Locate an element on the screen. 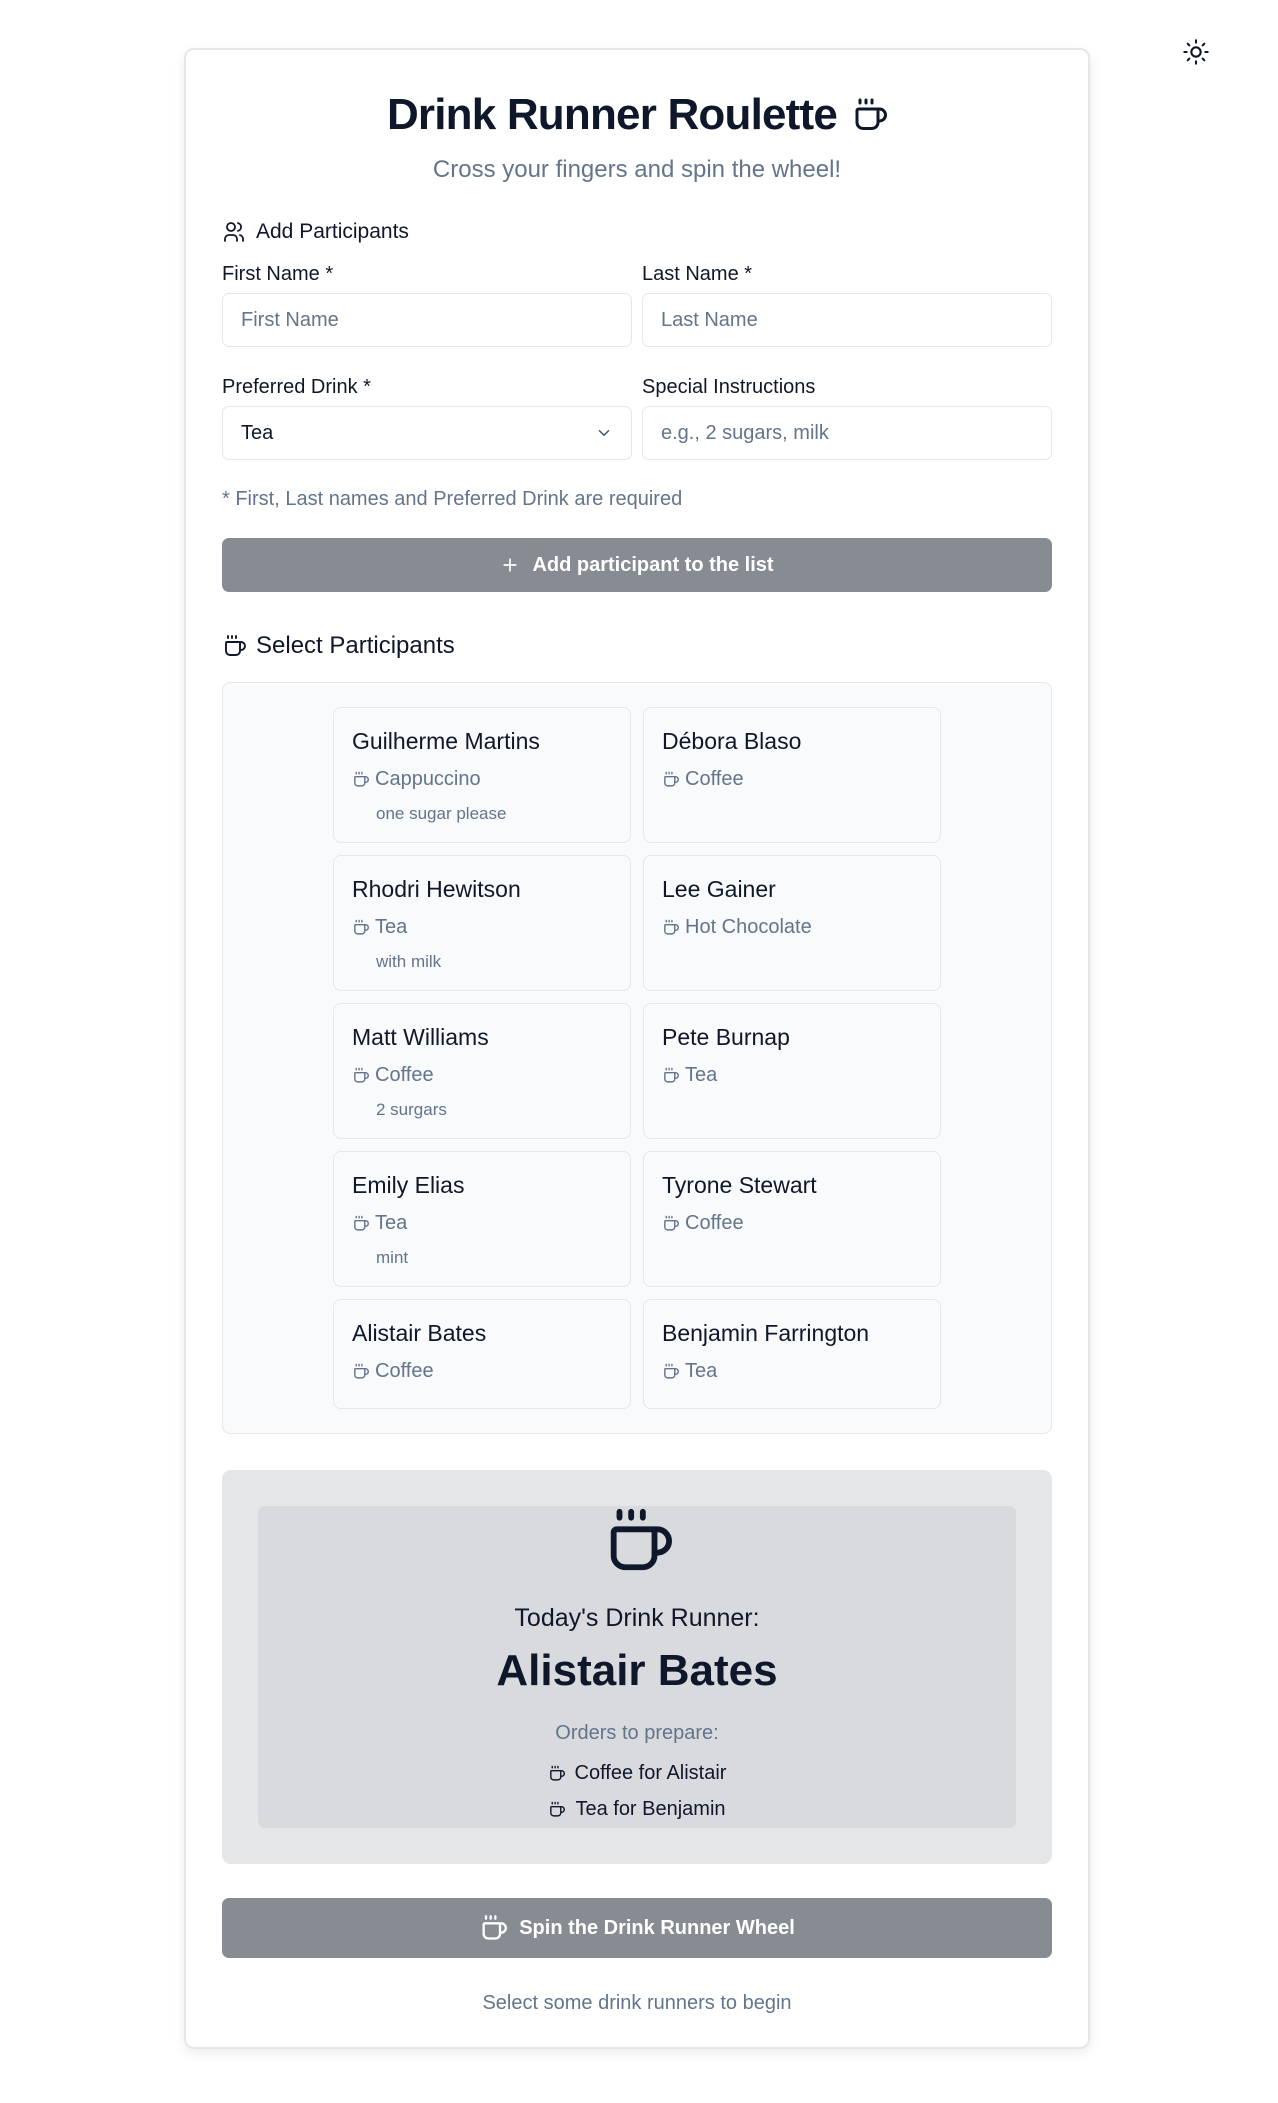 Image resolution: width=1278 pixels, height=2103 pixels. add-participant-button: Add participant to the list is located at coordinates (637, 565).